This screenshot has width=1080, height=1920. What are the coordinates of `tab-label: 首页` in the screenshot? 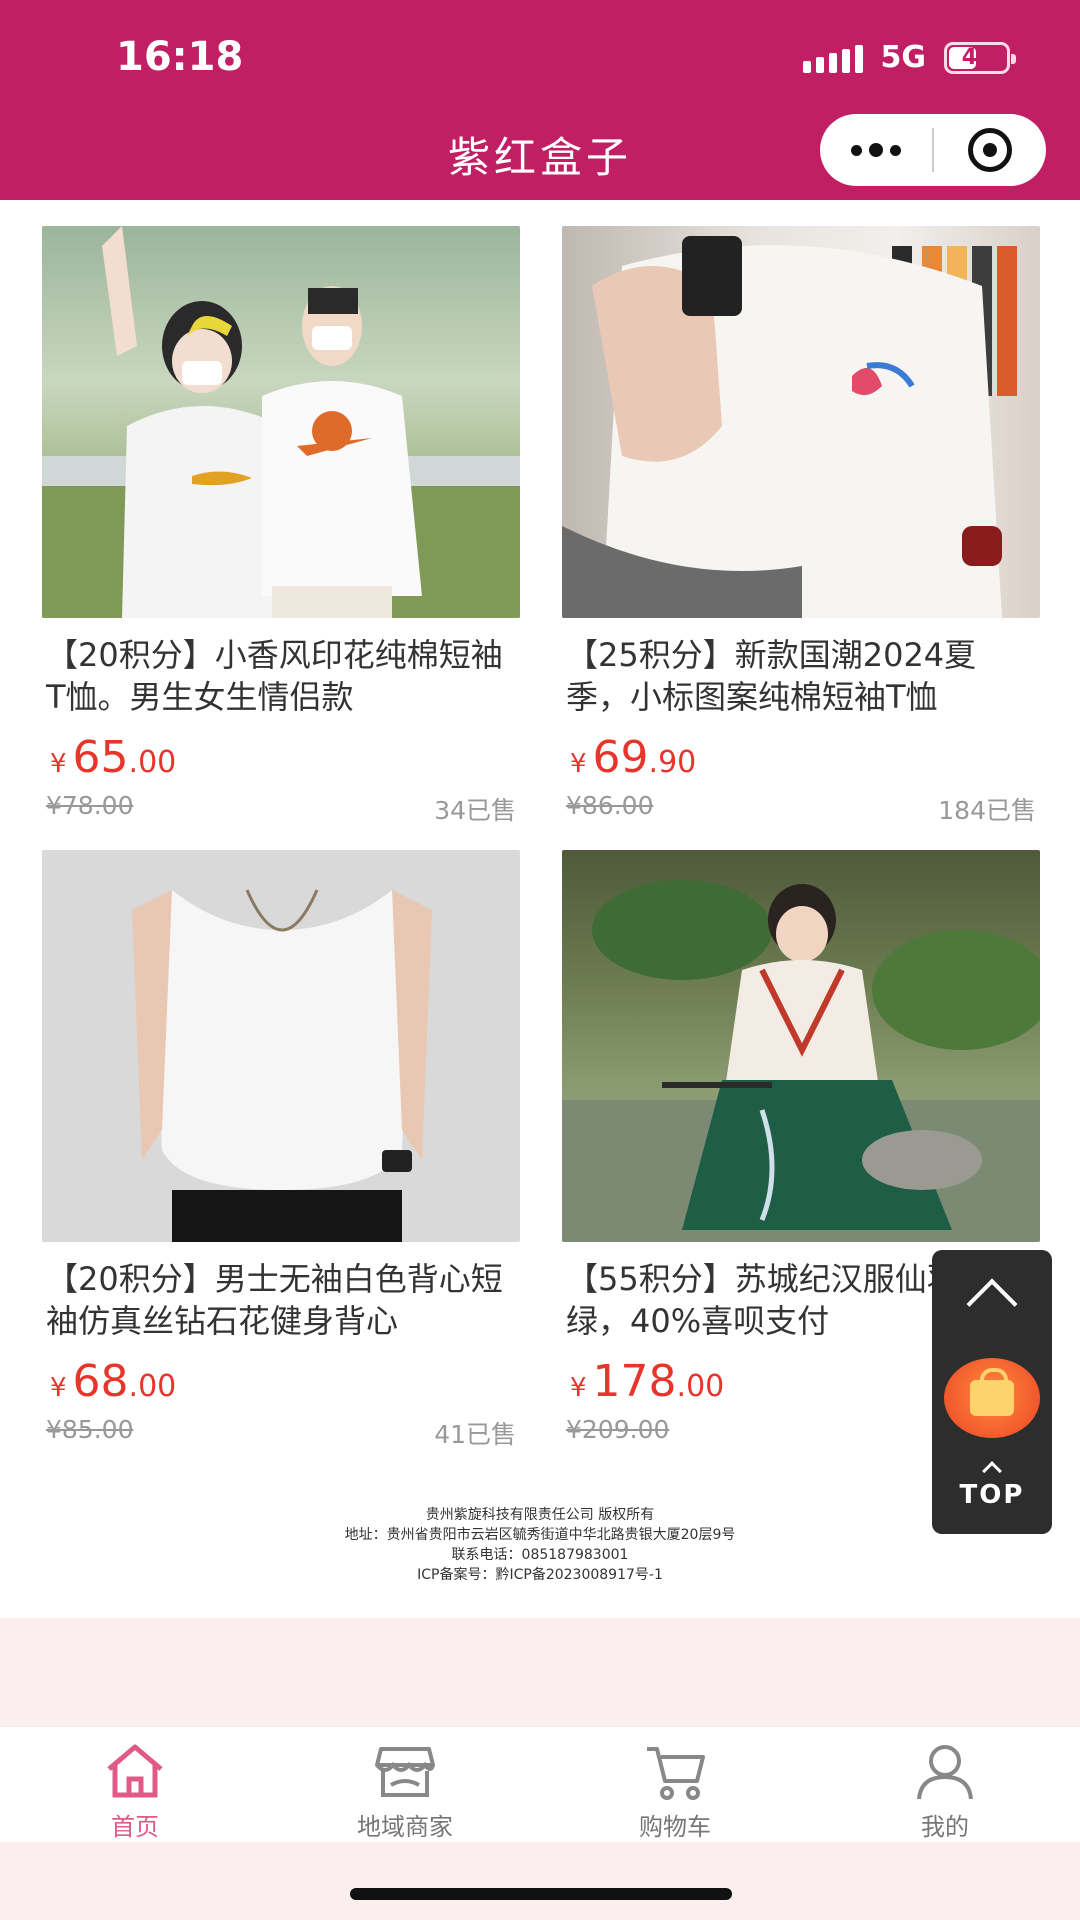 It's located at (135, 1827).